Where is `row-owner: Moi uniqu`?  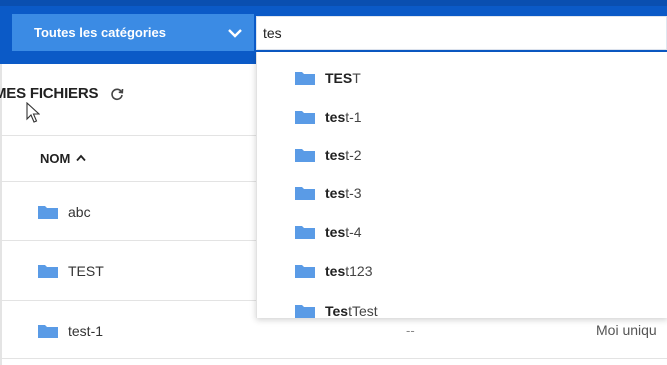 row-owner: Moi uniqu is located at coordinates (626, 330).